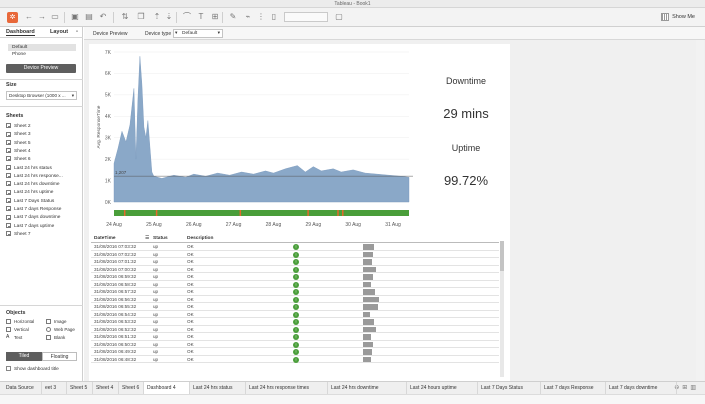 Image resolution: width=705 pixels, height=404 pixels. I want to click on sheet-item: Last 24 hrs downtime, so click(33, 185).